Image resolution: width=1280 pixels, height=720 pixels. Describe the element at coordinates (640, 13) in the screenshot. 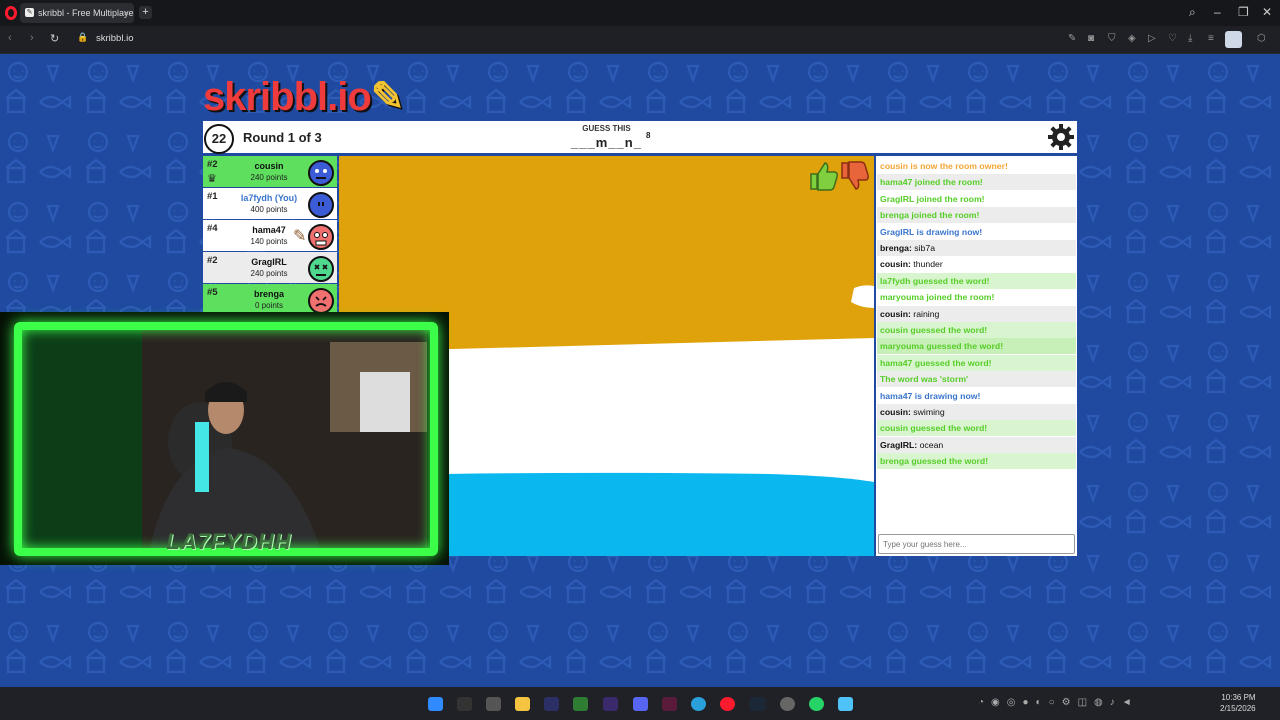

I see `browser-tabbar` at that location.